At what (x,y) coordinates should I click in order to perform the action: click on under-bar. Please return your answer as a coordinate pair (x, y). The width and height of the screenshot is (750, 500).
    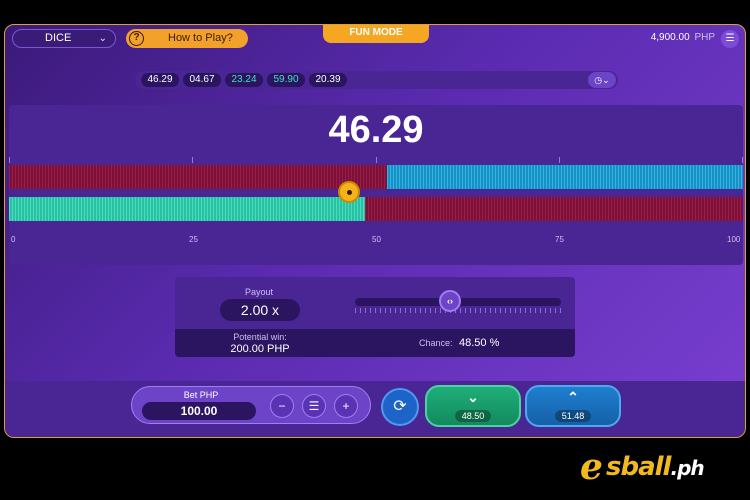
    Looking at the image, I should click on (376, 209).